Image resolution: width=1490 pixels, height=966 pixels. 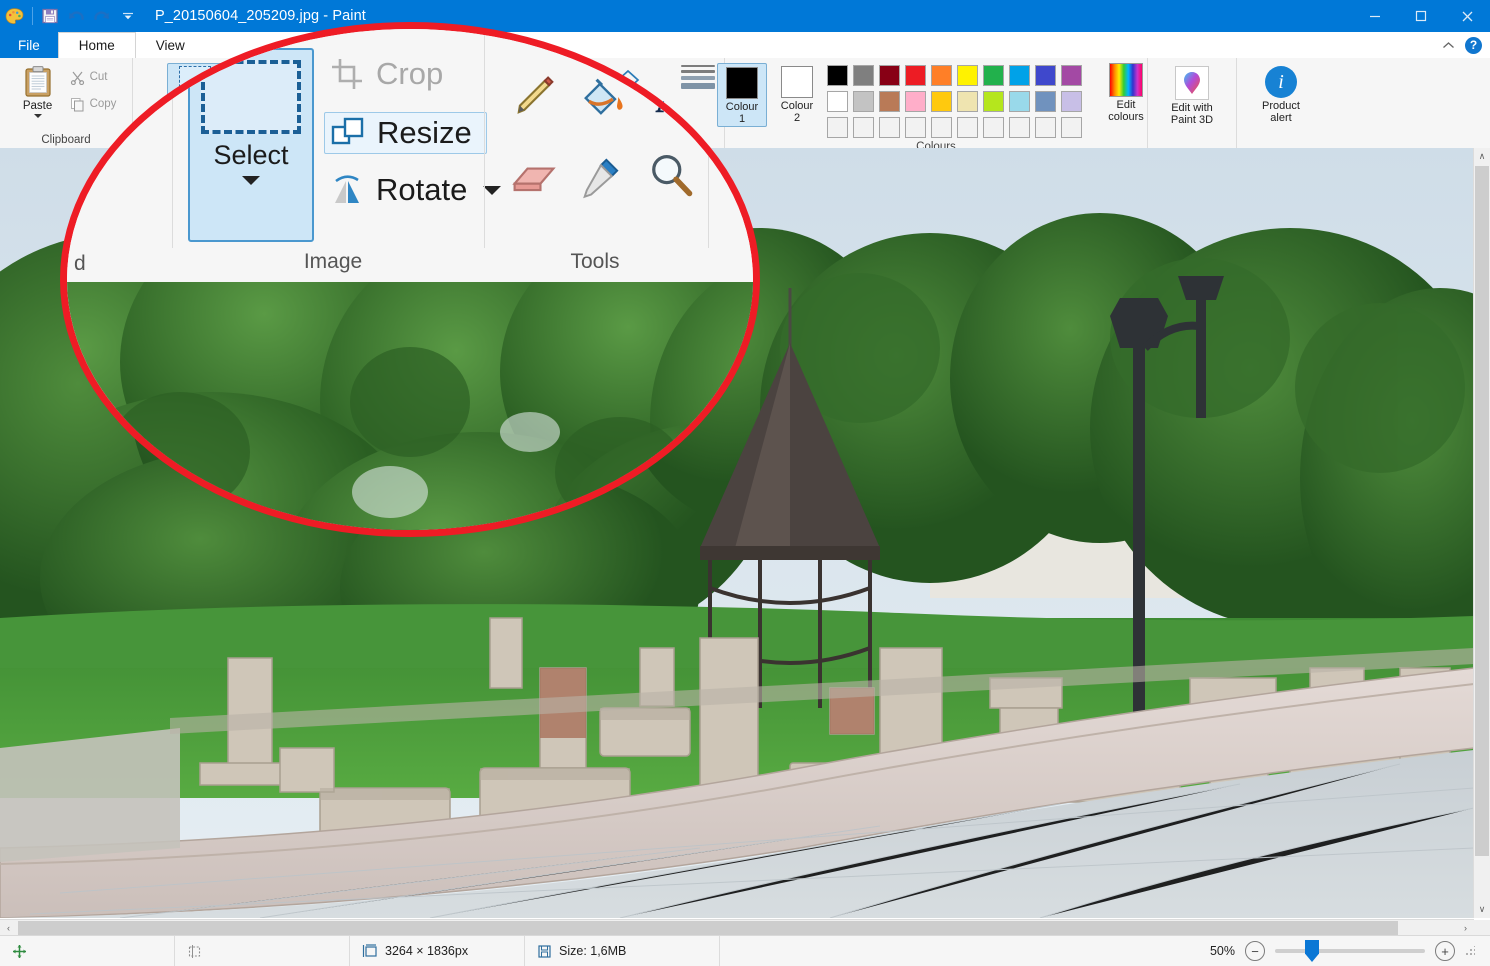 What do you see at coordinates (993, 101) in the screenshot?
I see `palette-swatch-r2-c7` at bounding box center [993, 101].